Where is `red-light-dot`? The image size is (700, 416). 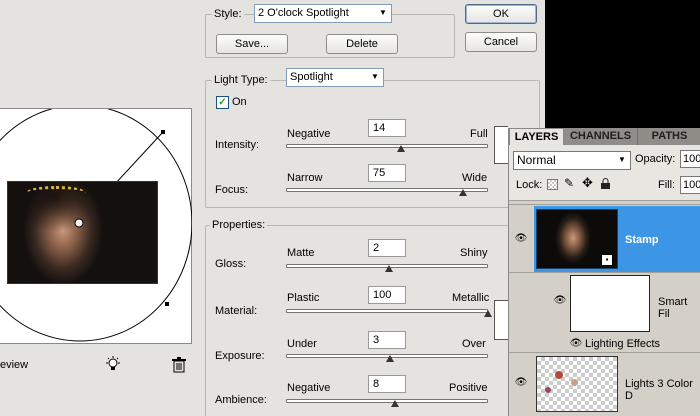
red-light-dot is located at coordinates (559, 375).